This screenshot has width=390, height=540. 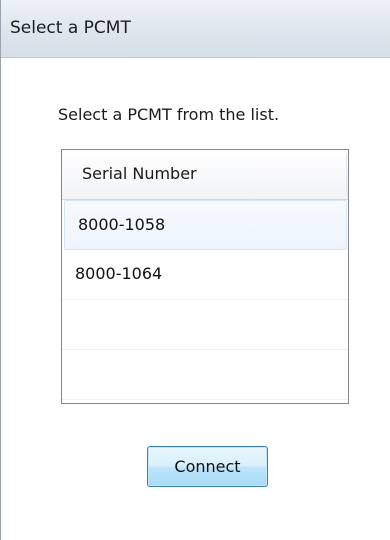 I want to click on list-item: 8000-1064, so click(x=205, y=275).